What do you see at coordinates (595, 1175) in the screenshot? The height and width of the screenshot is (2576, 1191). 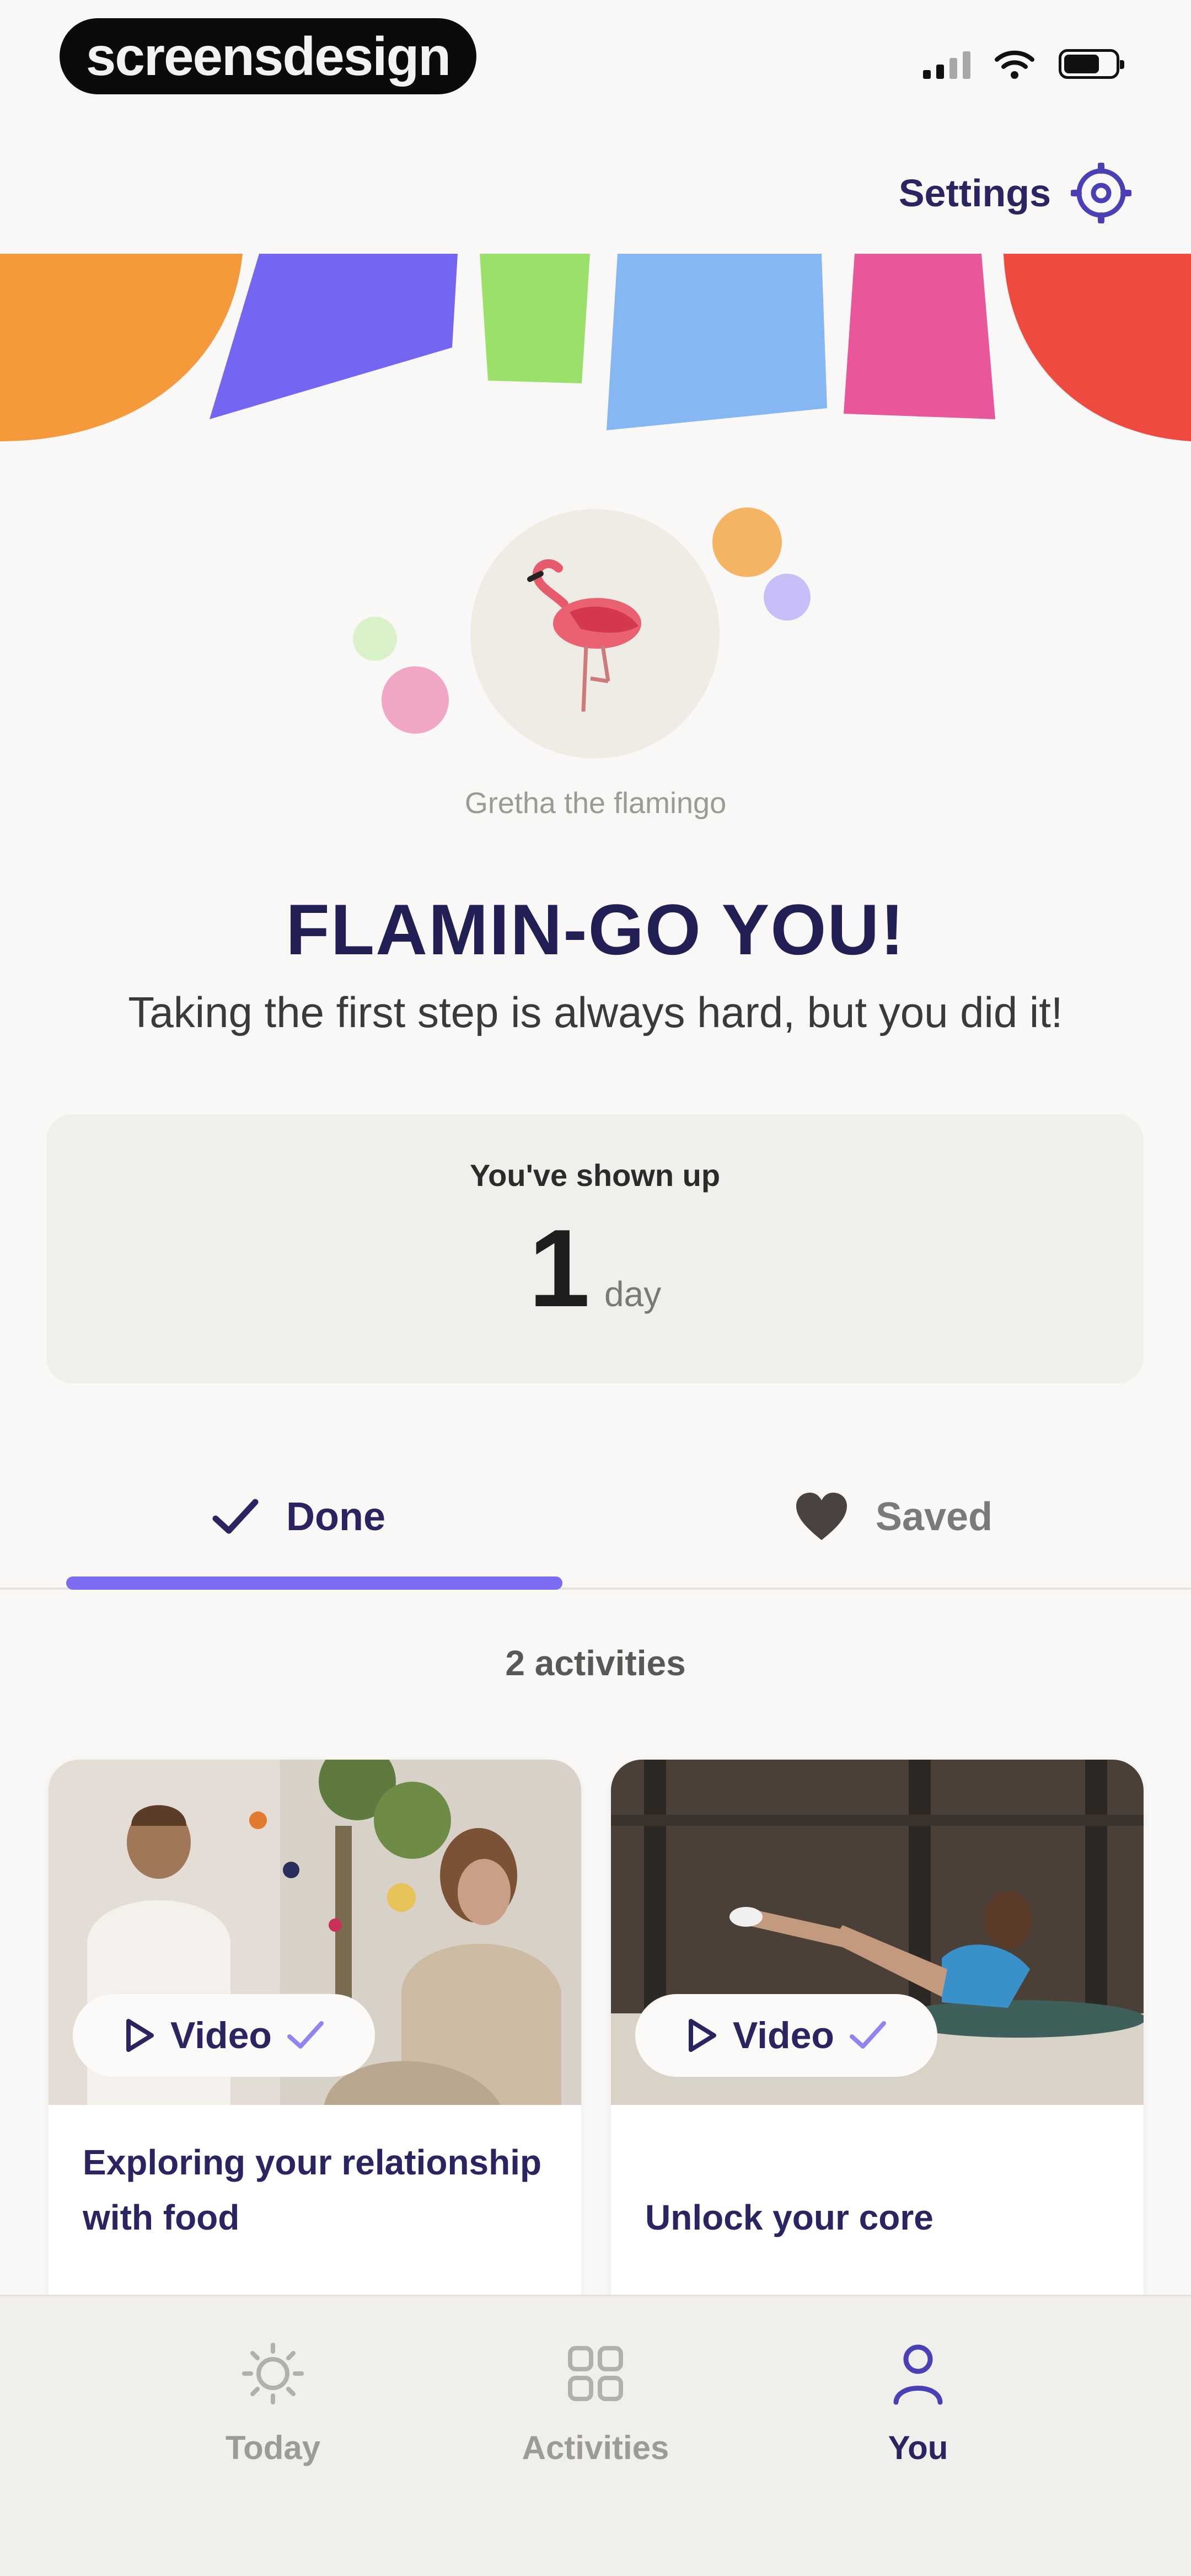 I see `streak-title: You've shown up` at bounding box center [595, 1175].